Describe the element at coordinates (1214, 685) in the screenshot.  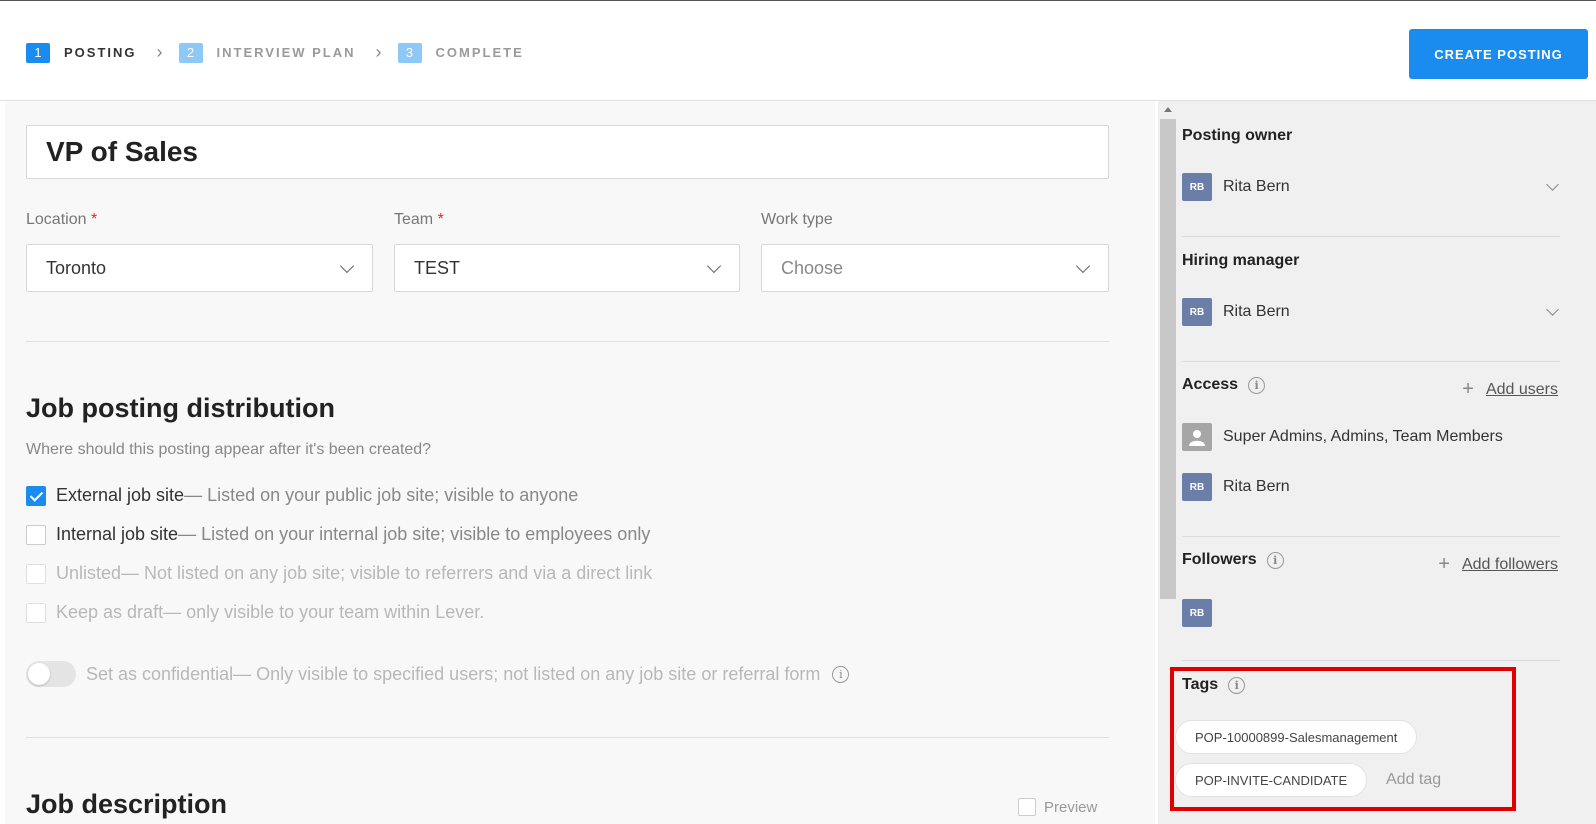
I see `tags-heading: Tags i` at that location.